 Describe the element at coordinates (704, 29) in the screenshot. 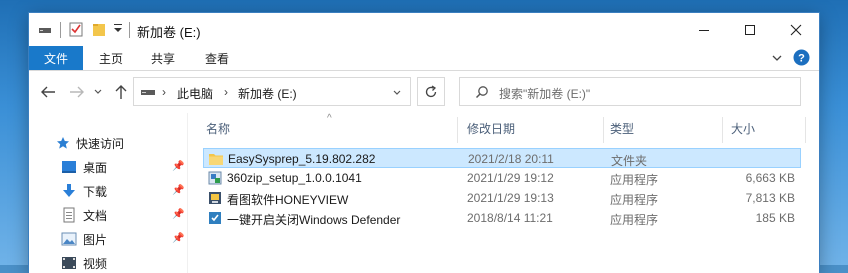

I see `minimize-button` at that location.